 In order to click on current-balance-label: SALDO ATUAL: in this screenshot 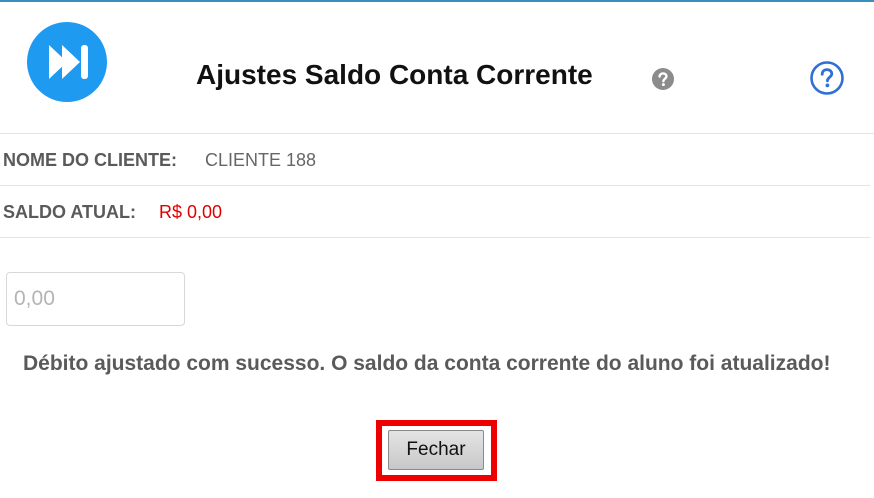, I will do `click(69, 212)`.